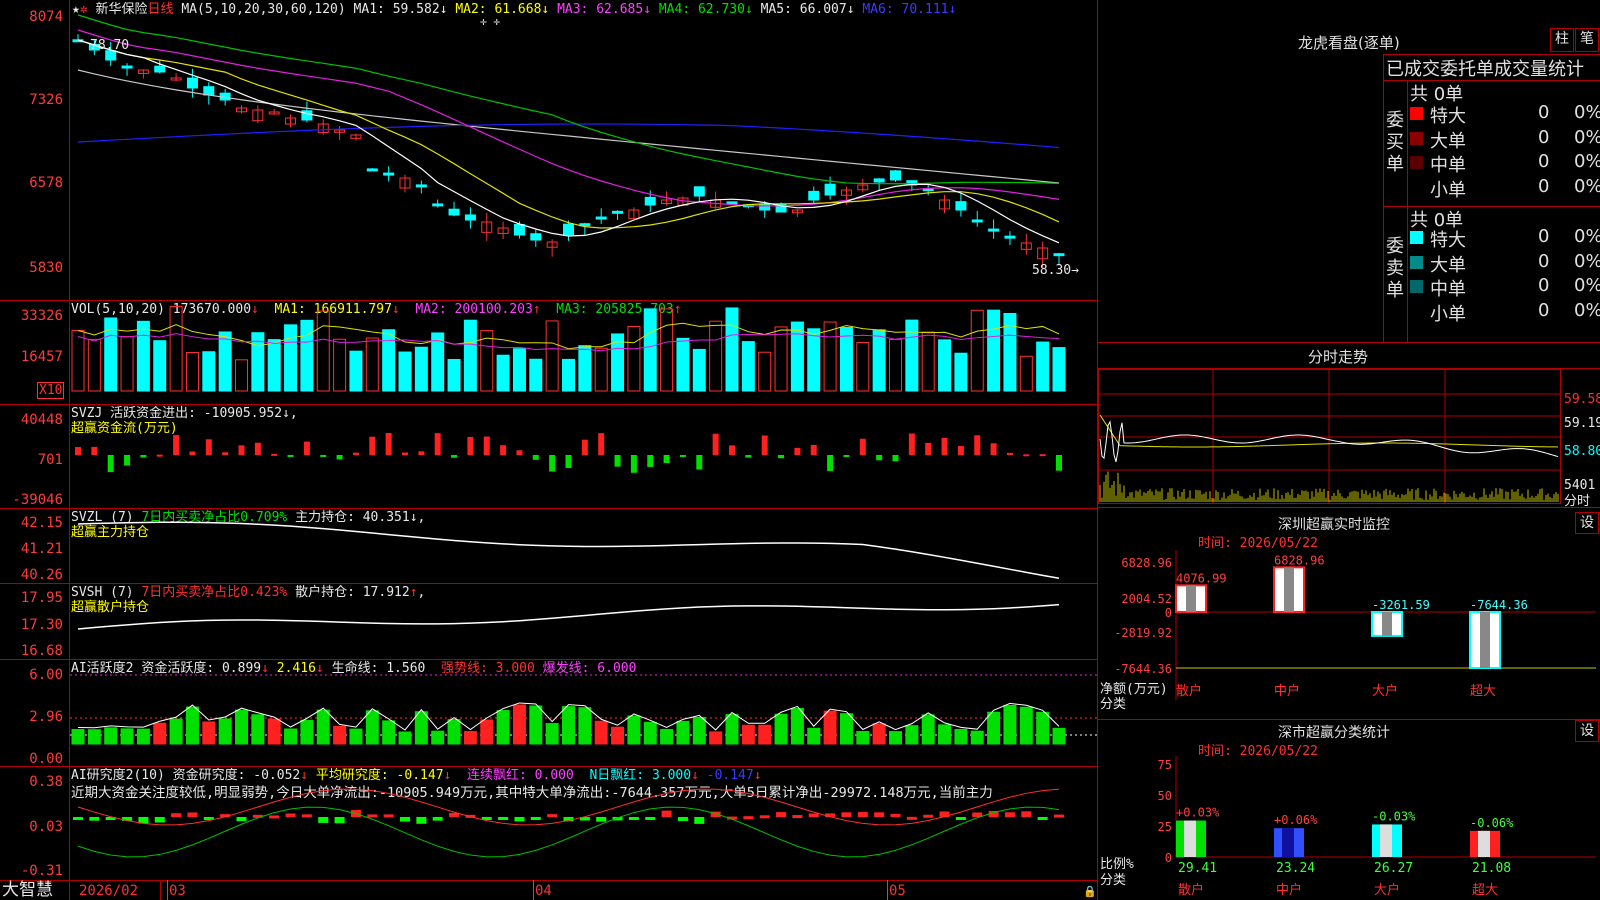 This screenshot has height=900, width=1600. I want to click on monitor-settings-button: 设, so click(1587, 523).